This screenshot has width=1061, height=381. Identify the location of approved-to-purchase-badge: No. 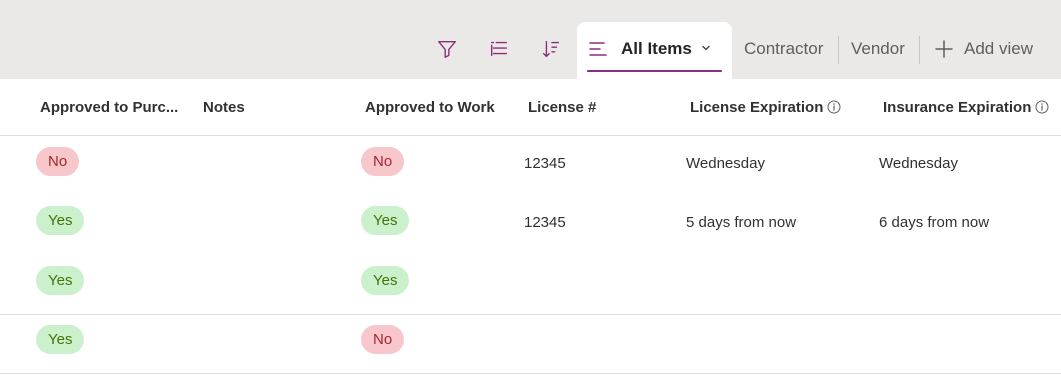
(58, 161).